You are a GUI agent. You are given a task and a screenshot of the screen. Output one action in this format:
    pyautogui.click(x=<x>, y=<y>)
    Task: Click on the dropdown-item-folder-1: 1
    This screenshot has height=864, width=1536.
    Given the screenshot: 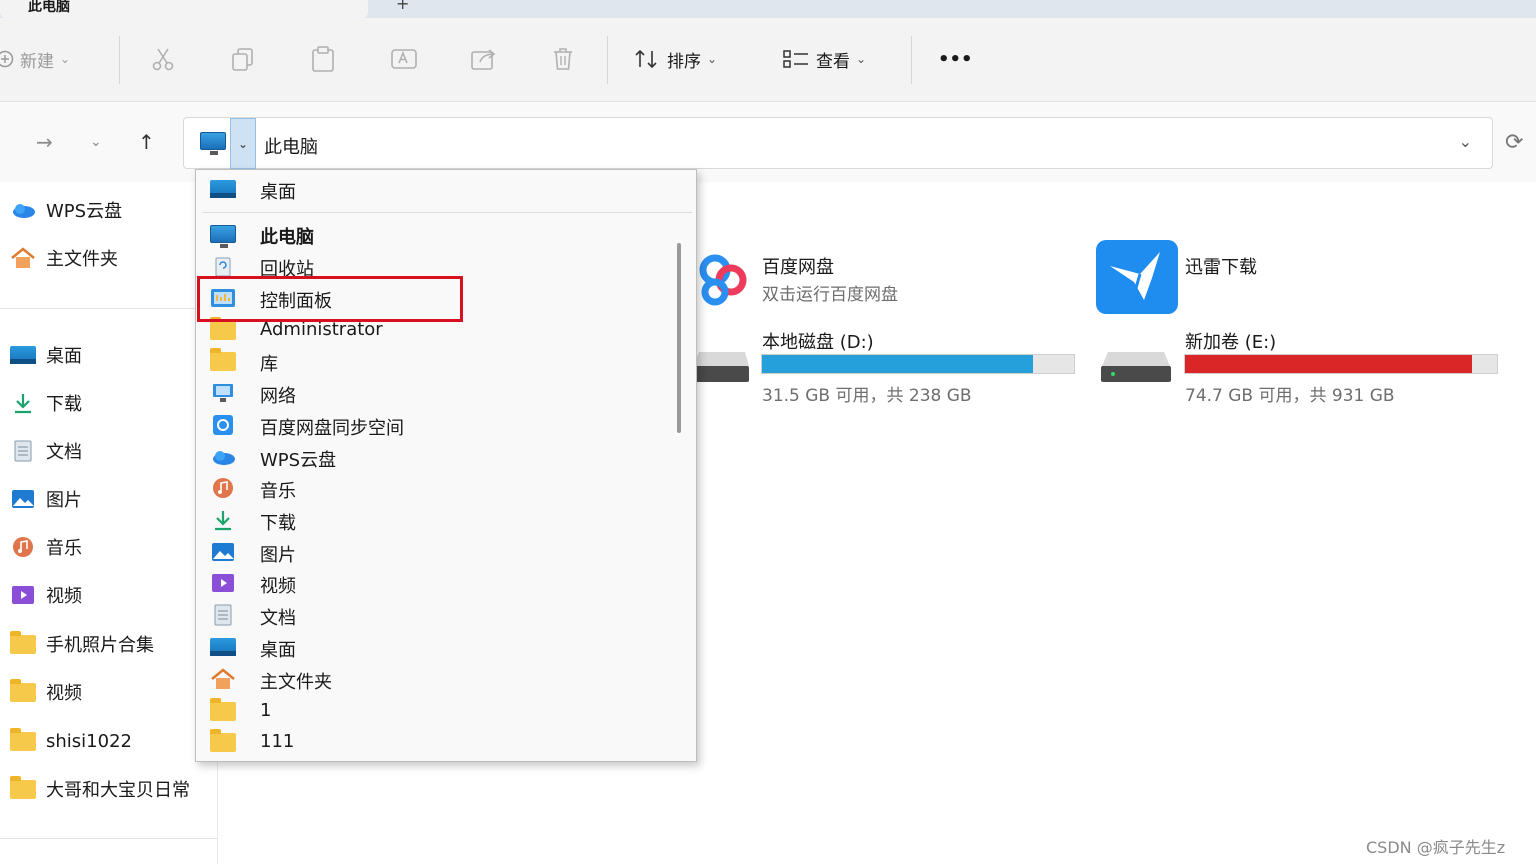 What is the action you would take?
    pyautogui.click(x=436, y=711)
    